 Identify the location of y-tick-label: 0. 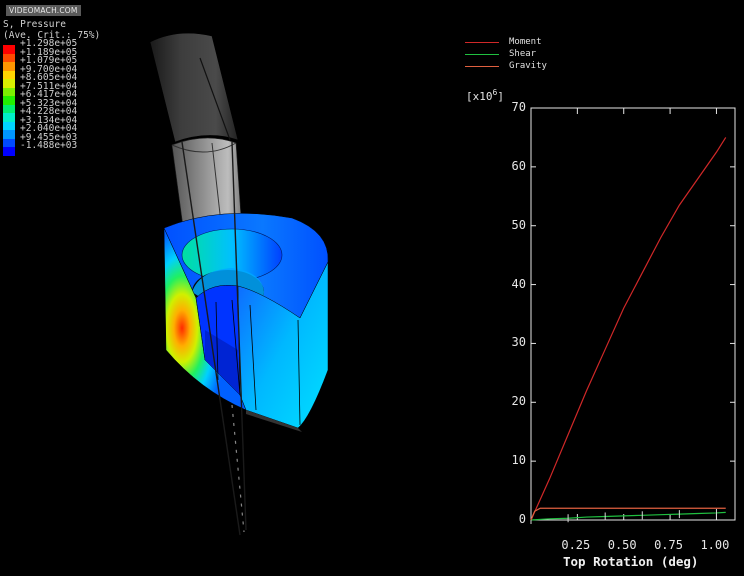
(522, 519).